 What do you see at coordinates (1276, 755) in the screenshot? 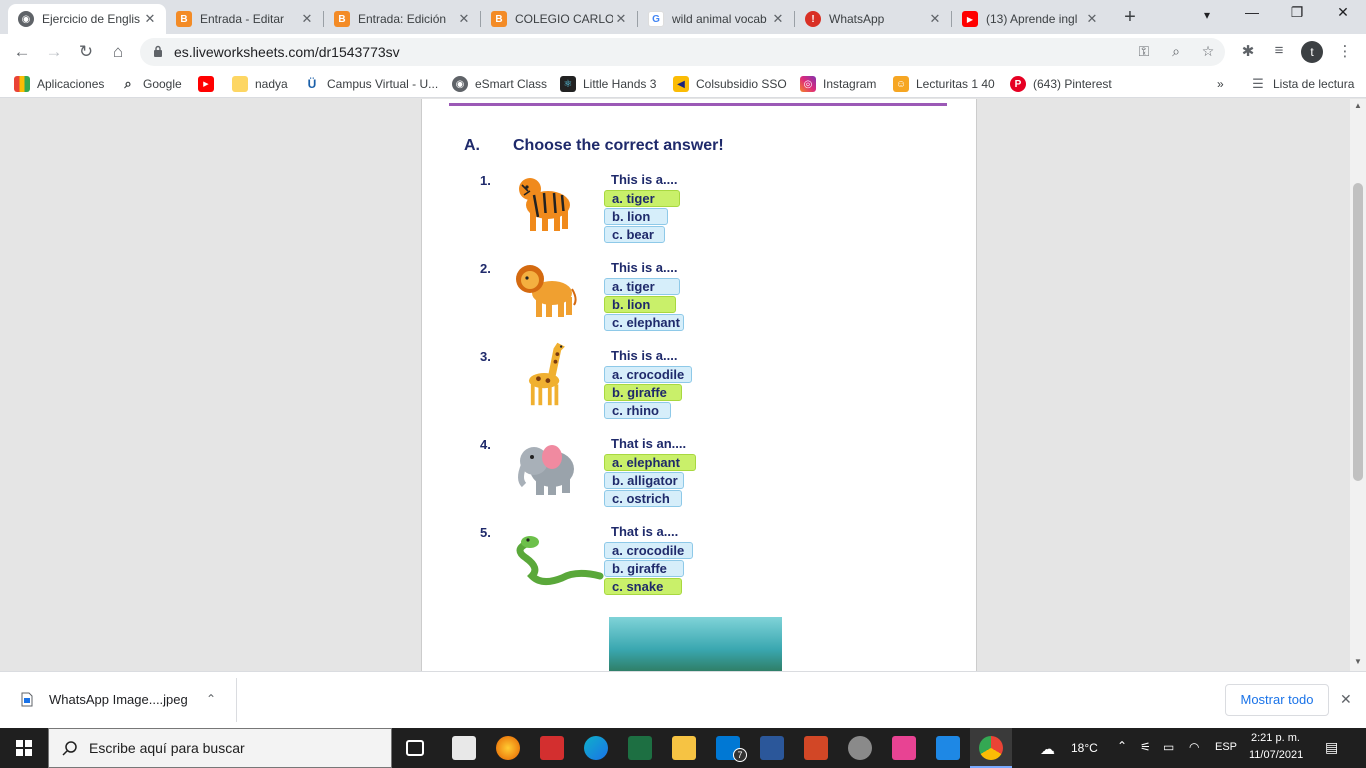
I see `clock-date: 11/07/2021` at bounding box center [1276, 755].